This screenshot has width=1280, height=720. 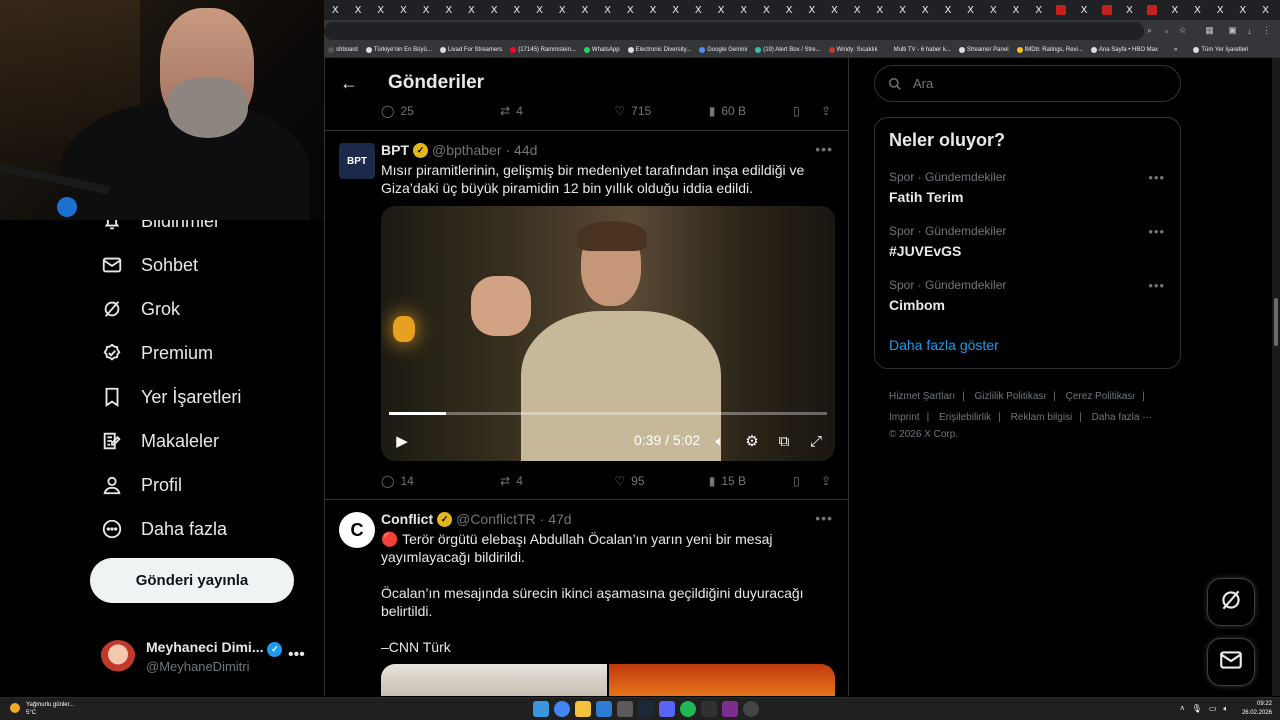 I want to click on author-handle: @bpthaber, so click(x=466, y=150).